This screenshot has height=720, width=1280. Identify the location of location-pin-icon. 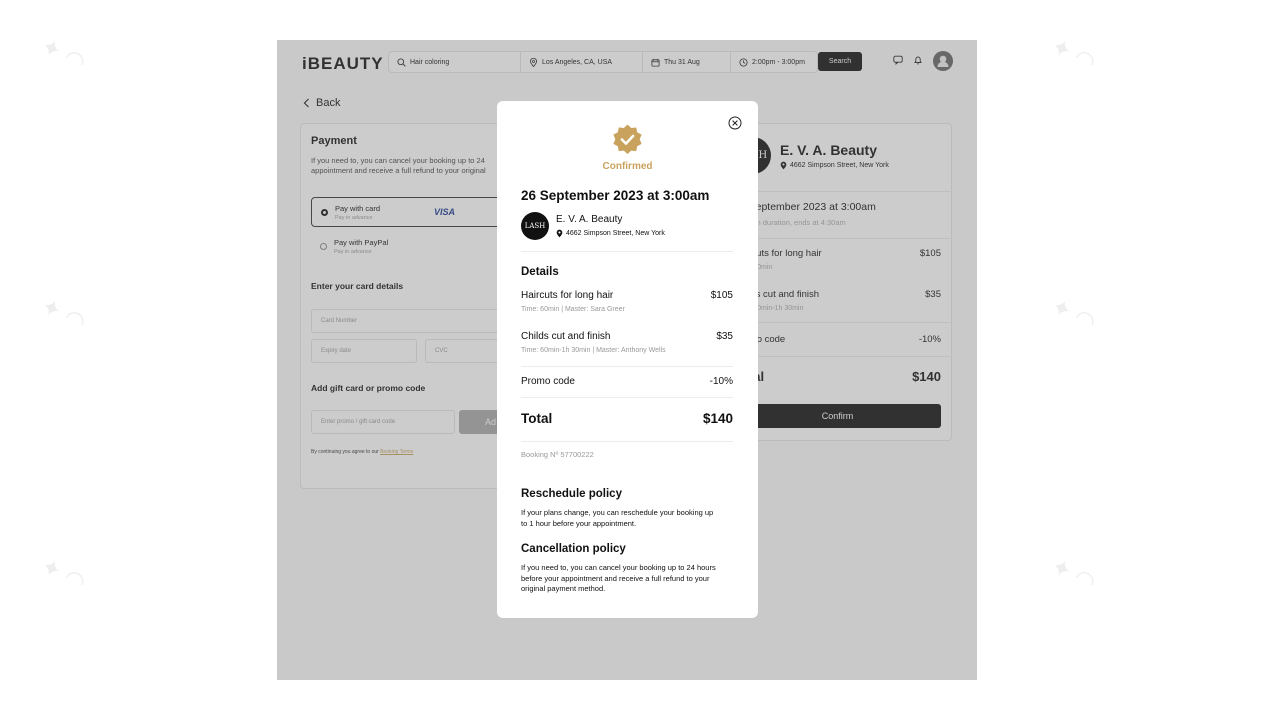
(559, 233).